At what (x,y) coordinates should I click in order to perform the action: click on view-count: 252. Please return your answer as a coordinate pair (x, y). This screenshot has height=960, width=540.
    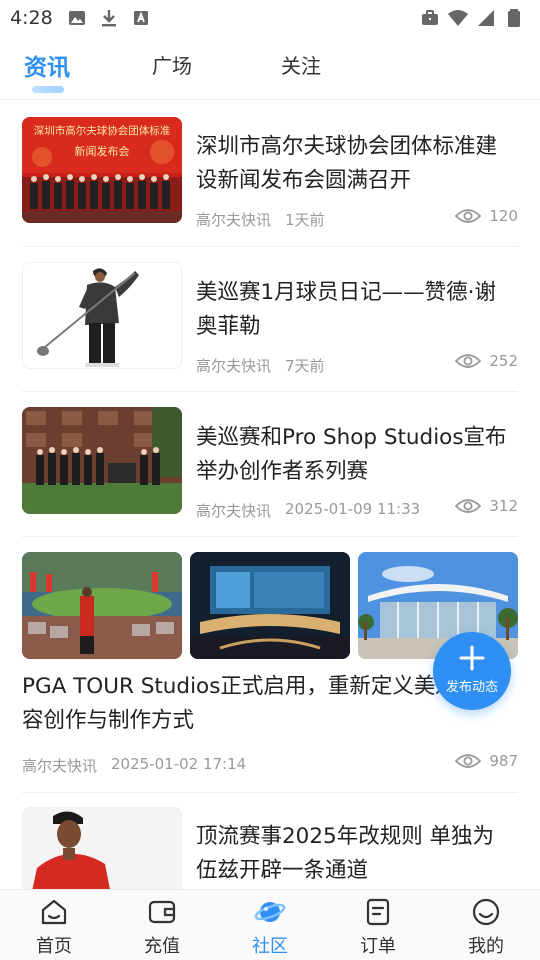
    Looking at the image, I should click on (486, 361).